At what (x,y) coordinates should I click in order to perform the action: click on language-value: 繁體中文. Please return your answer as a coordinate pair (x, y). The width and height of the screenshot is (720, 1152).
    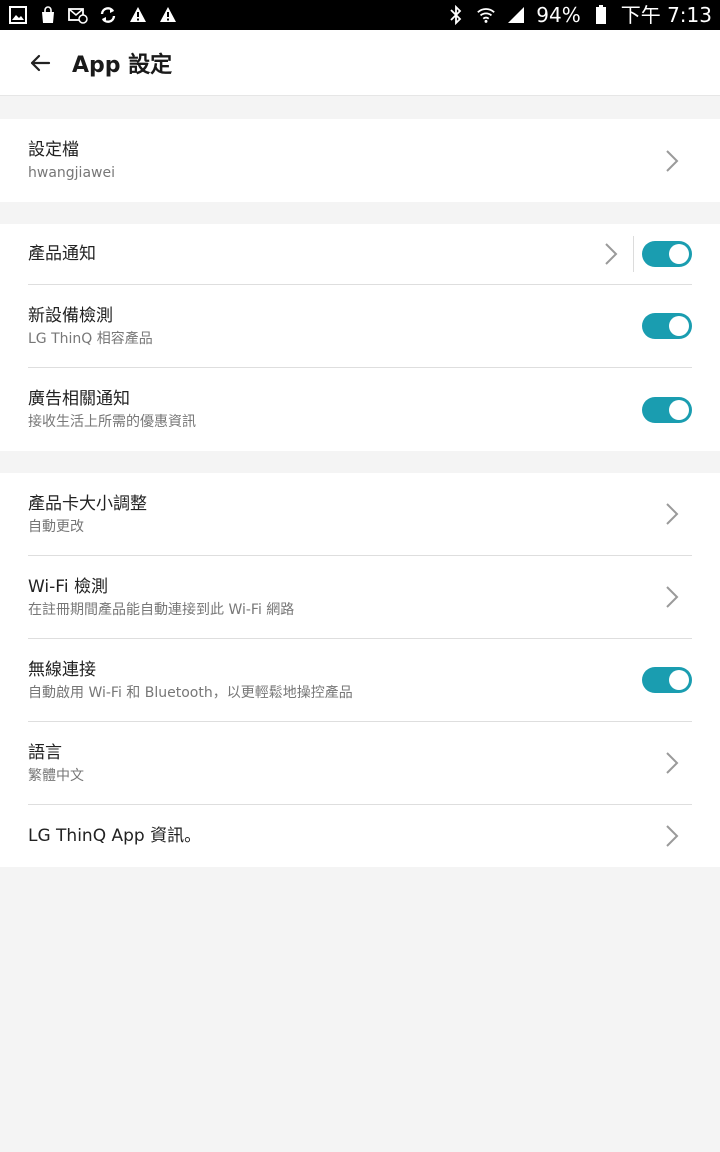
    Looking at the image, I should click on (56, 775).